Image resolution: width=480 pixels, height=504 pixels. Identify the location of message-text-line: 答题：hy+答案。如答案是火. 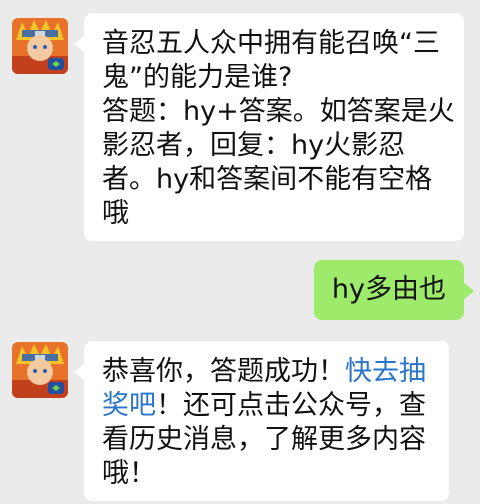
(278, 111).